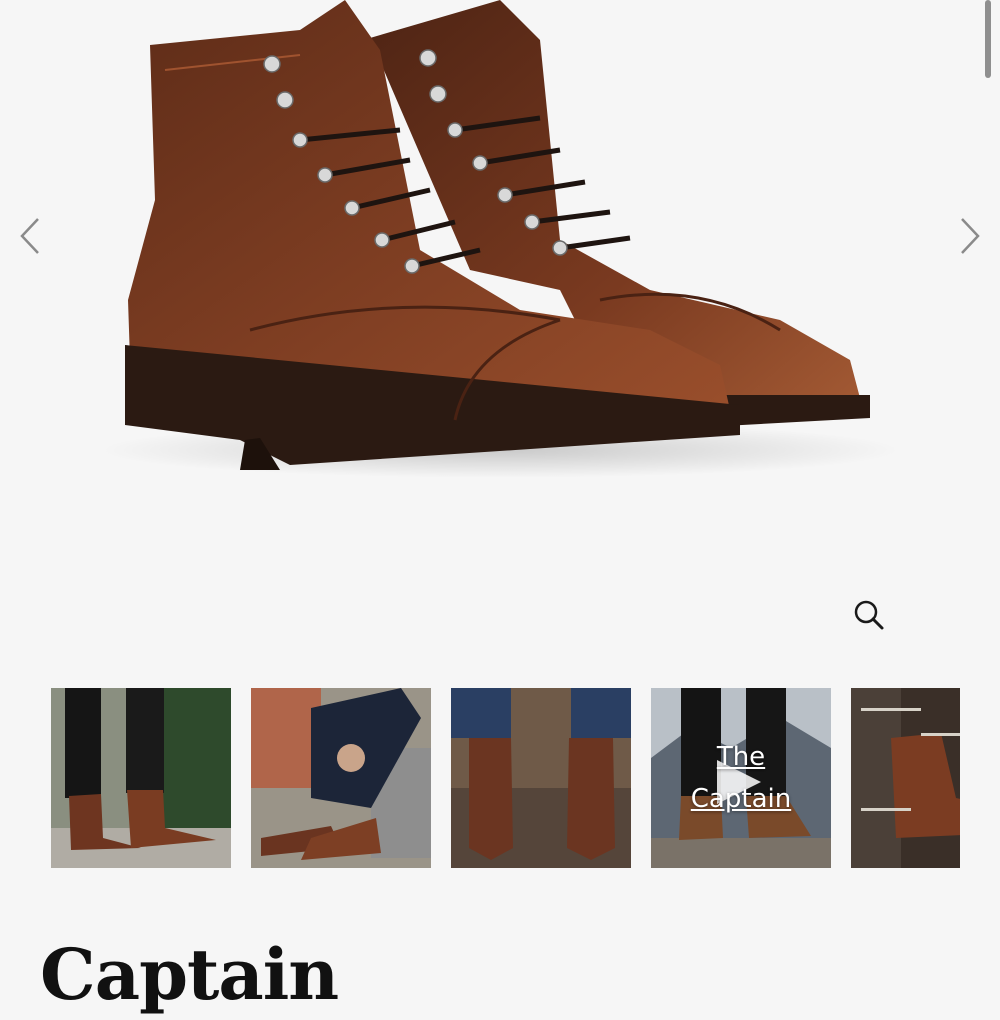  I want to click on magnifier-icon, so click(869, 615).